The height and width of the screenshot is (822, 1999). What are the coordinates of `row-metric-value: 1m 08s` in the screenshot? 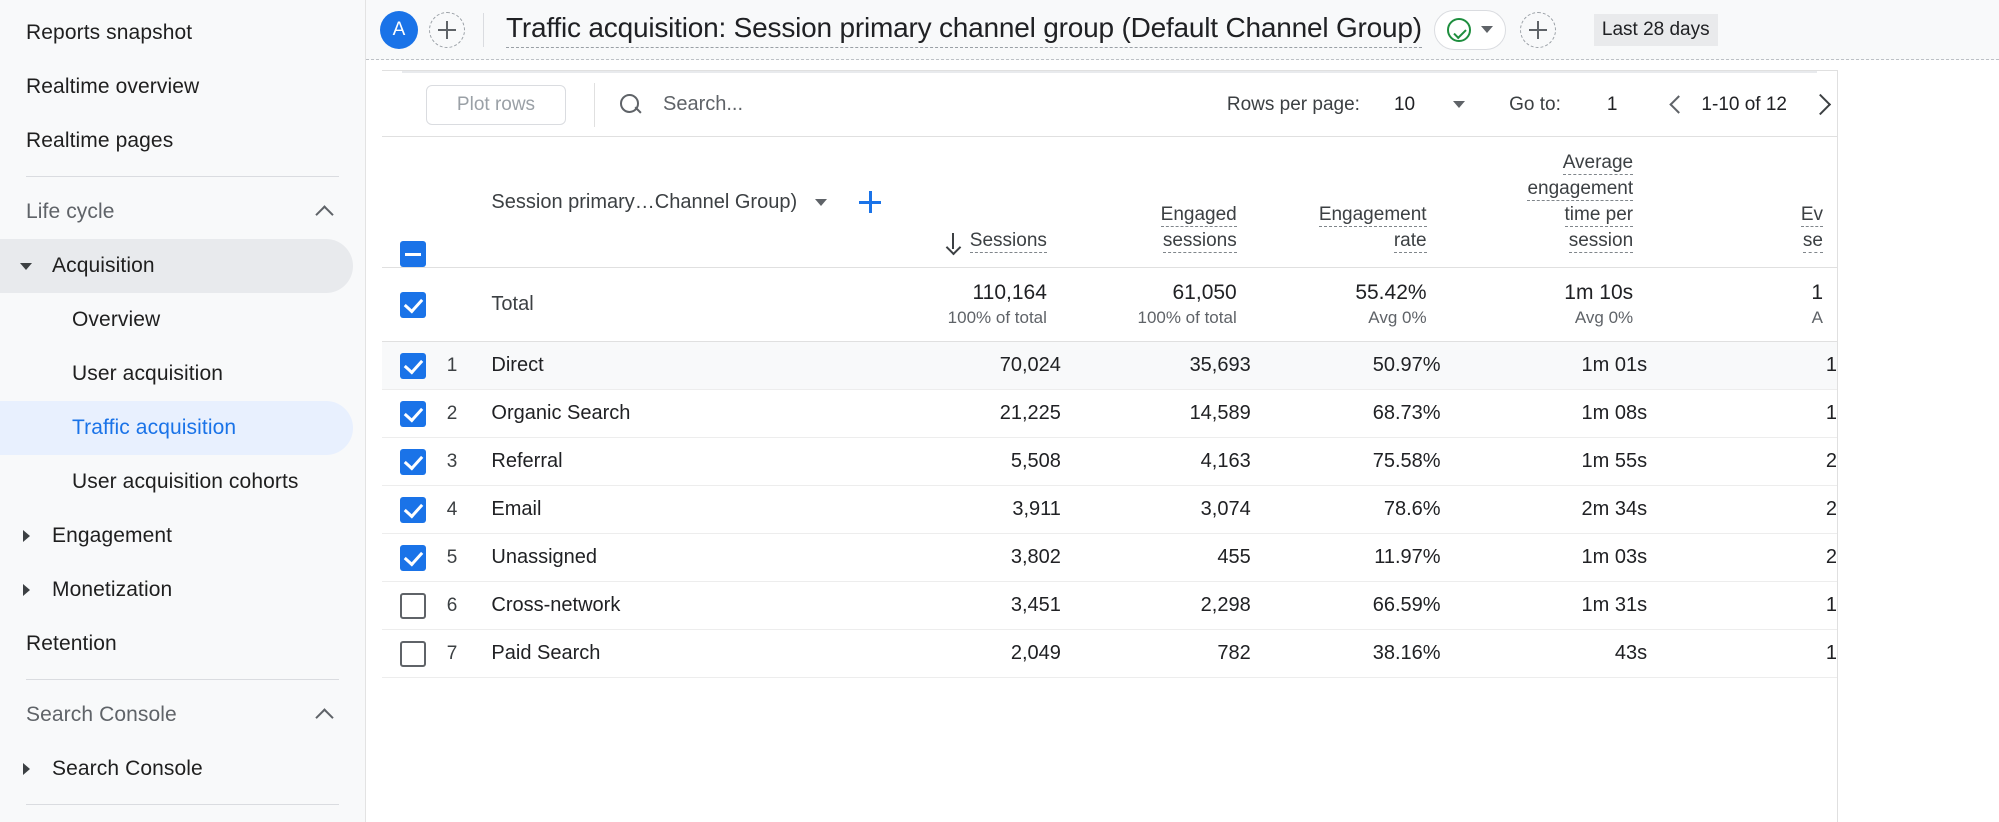 It's located at (1544, 413).